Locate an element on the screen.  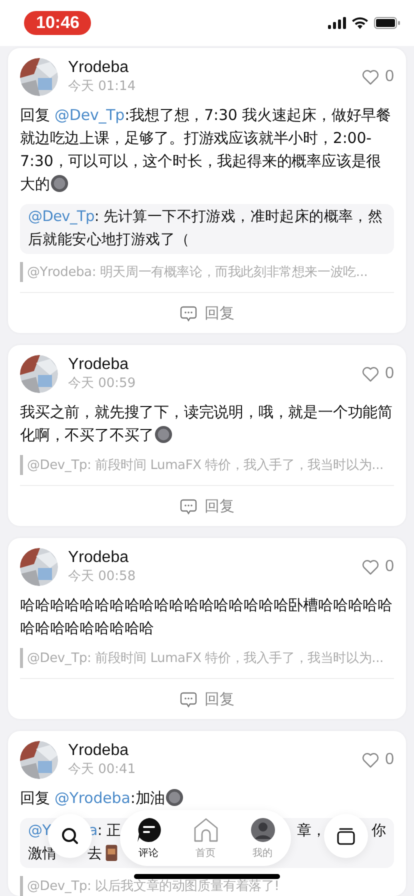
quote-text: 你 is located at coordinates (378, 831).